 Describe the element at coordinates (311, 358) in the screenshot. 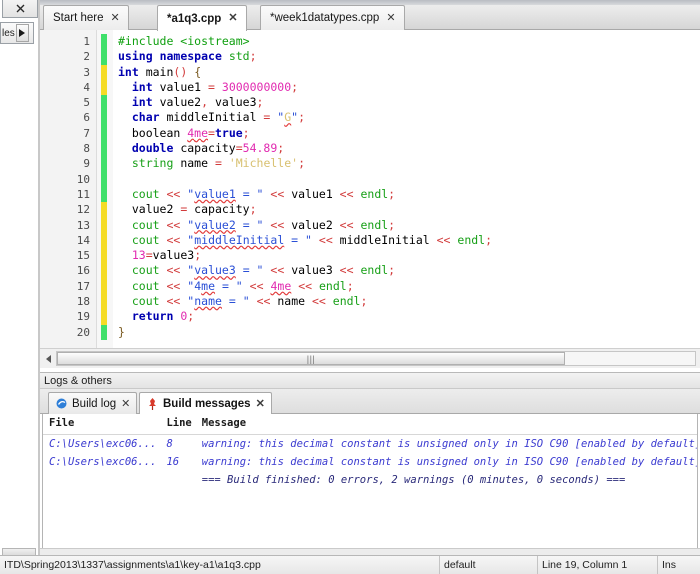

I see `scrollbar-thumb: |||` at that location.